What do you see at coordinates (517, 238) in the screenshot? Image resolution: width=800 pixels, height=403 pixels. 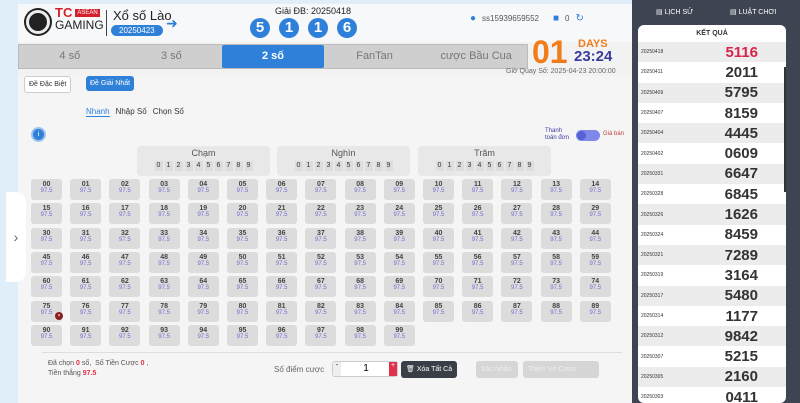 I see `number-cell: 42 97.5` at bounding box center [517, 238].